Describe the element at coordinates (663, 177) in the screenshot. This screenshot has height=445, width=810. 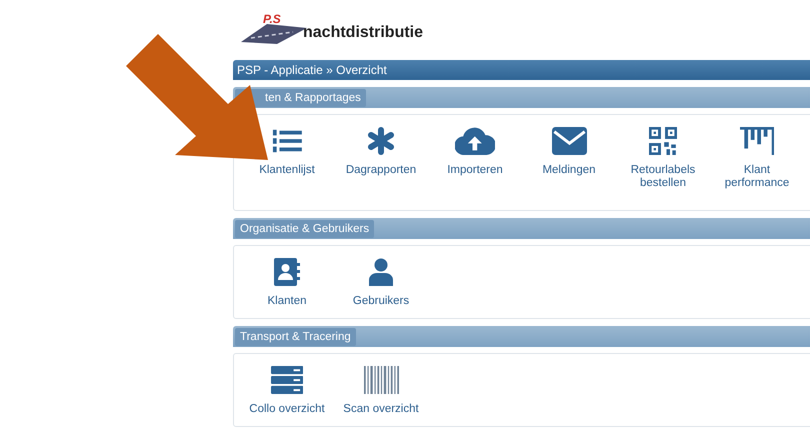
I see `tile-label: Retourlabels bestellen` at that location.